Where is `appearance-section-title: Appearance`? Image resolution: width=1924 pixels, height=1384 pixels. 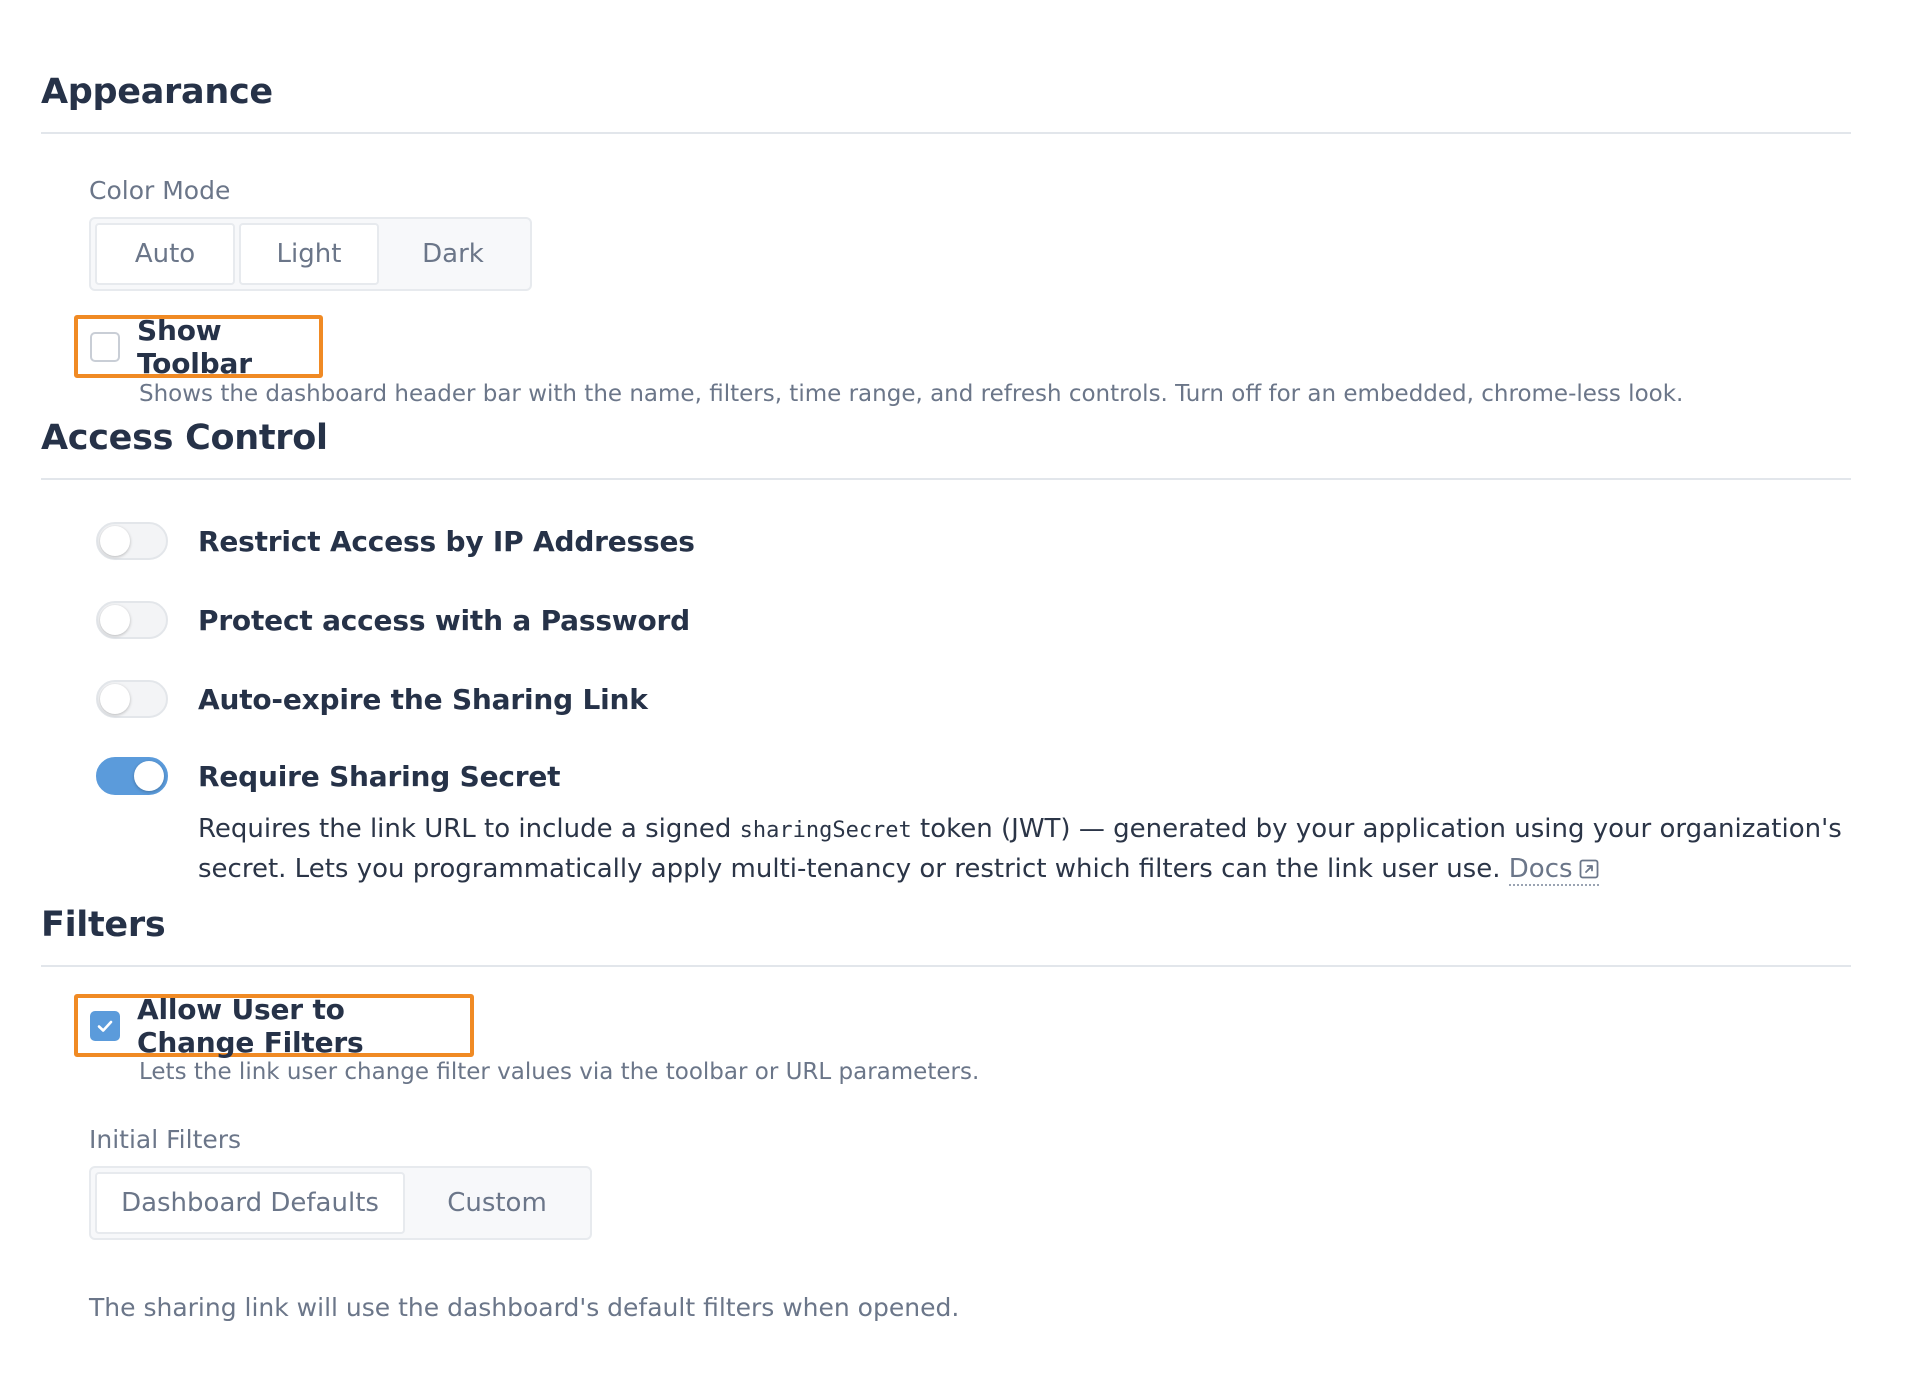
appearance-section-title: Appearance is located at coordinates (157, 92).